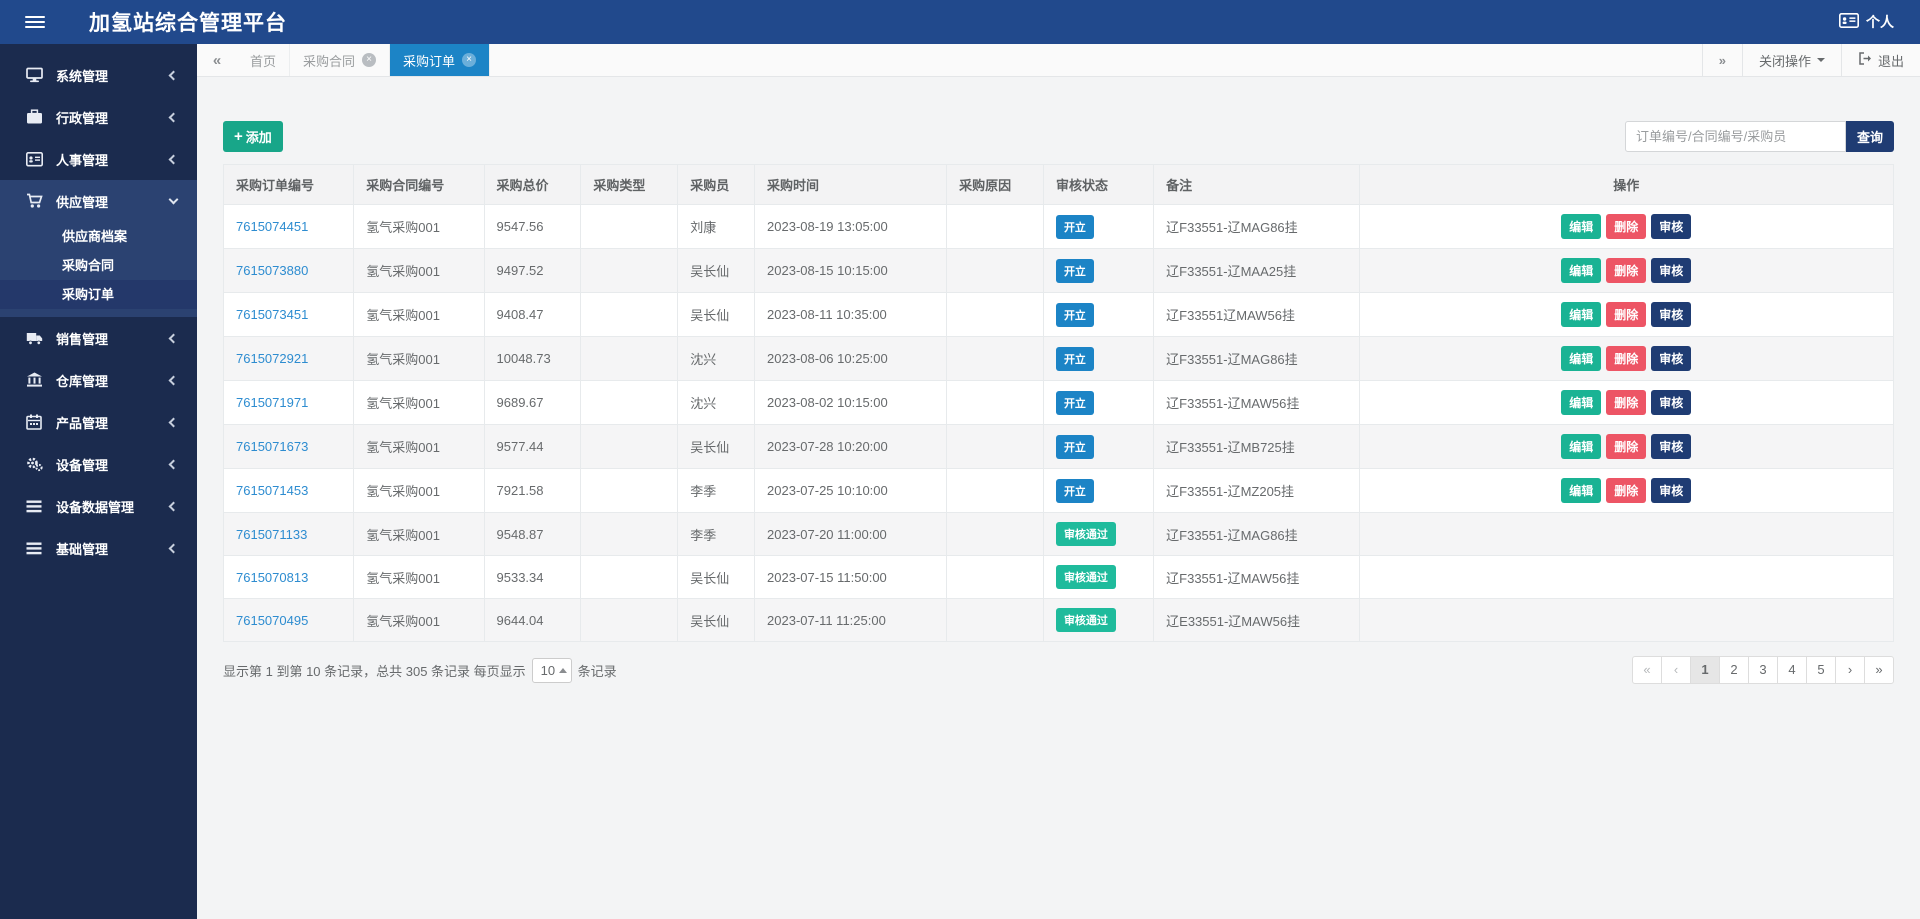 The width and height of the screenshot is (1920, 919). Describe the element at coordinates (288, 402) in the screenshot. I see `order-number-link: 7615071971` at that location.